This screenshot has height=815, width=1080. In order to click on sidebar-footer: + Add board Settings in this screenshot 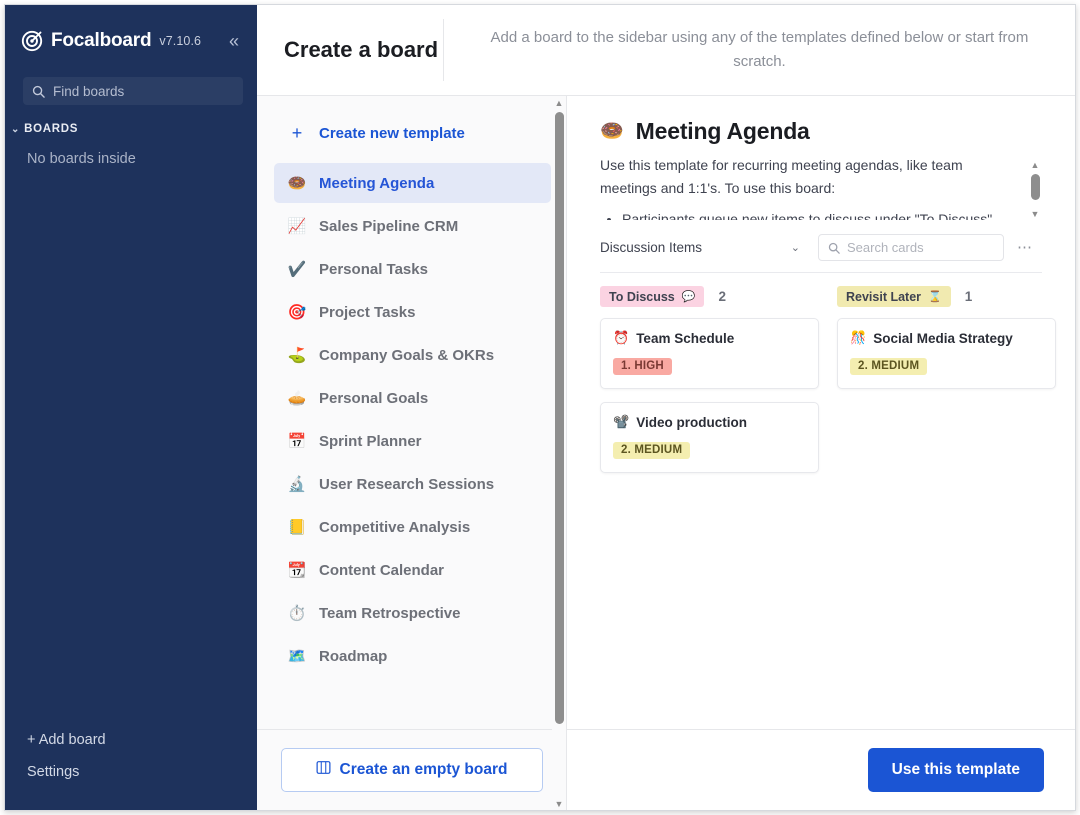, I will do `click(131, 767)`.